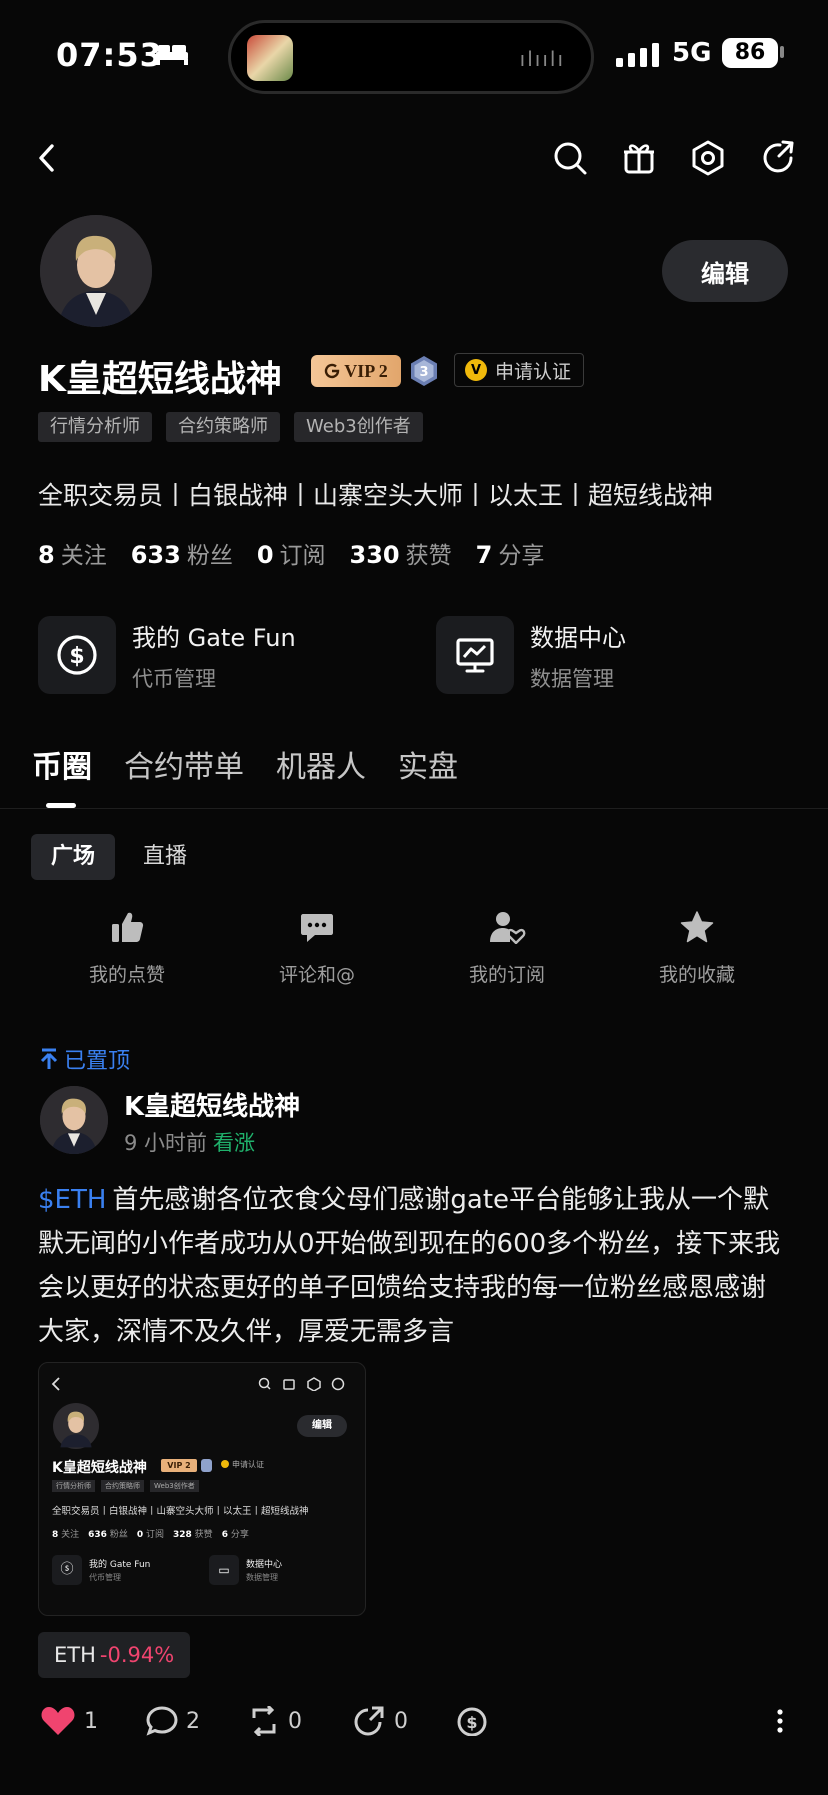 The height and width of the screenshot is (1795, 828). I want to click on mini-dollar-circle-icon: ⓢ, so click(67, 1570).